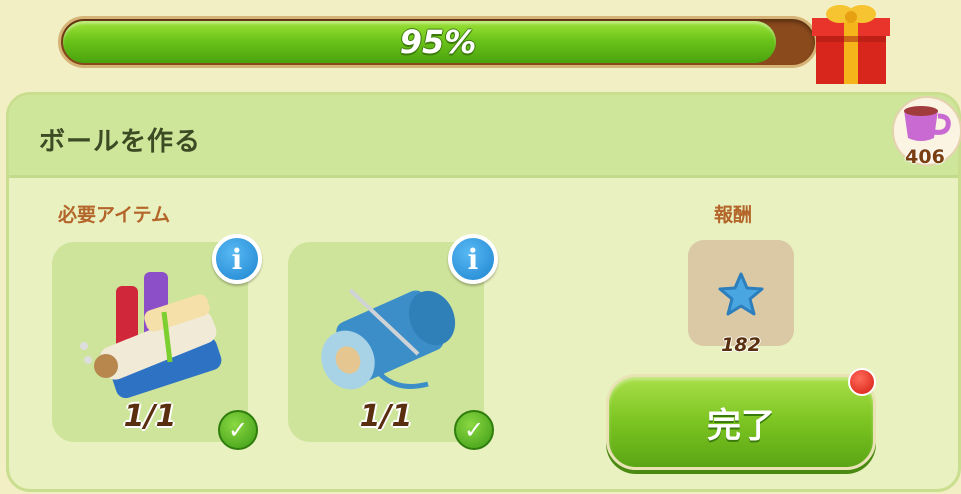 Image resolution: width=961 pixels, height=494 pixels. What do you see at coordinates (925, 157) in the screenshot?
I see `currency-count: 406` at bounding box center [925, 157].